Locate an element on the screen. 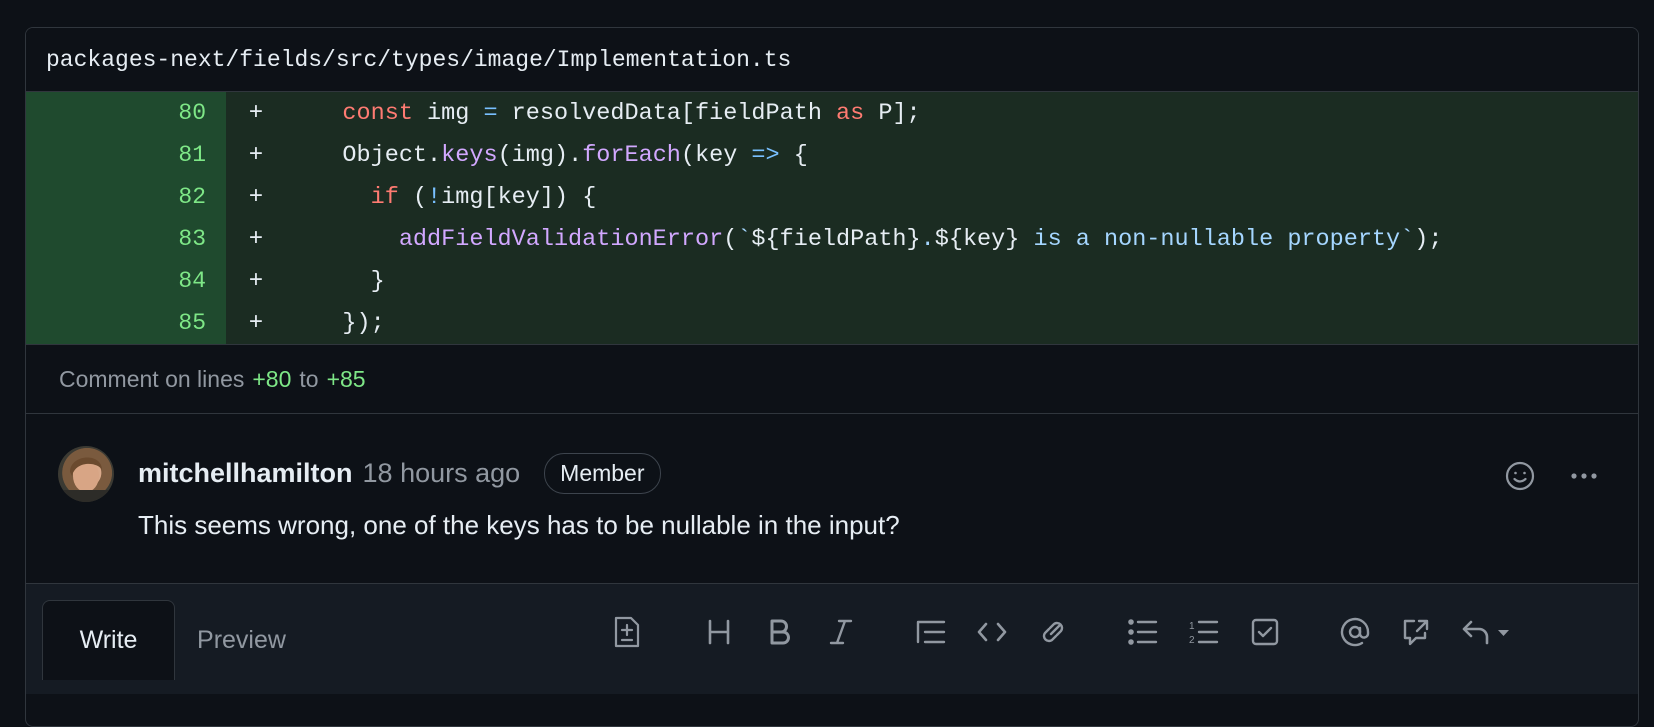  line-number: 82 is located at coordinates (126, 197).